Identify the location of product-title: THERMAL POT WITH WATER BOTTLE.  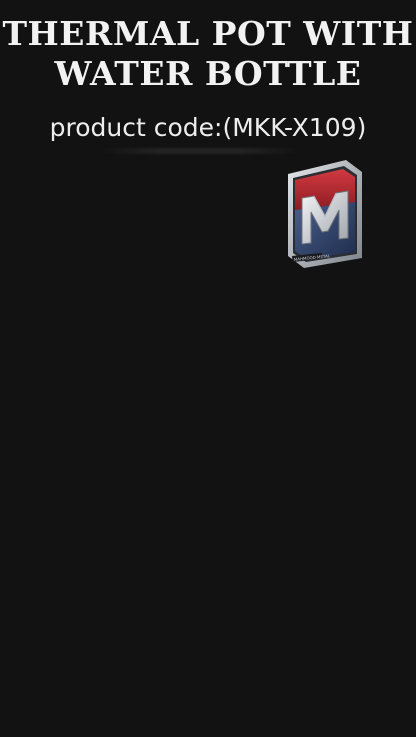
(208, 54).